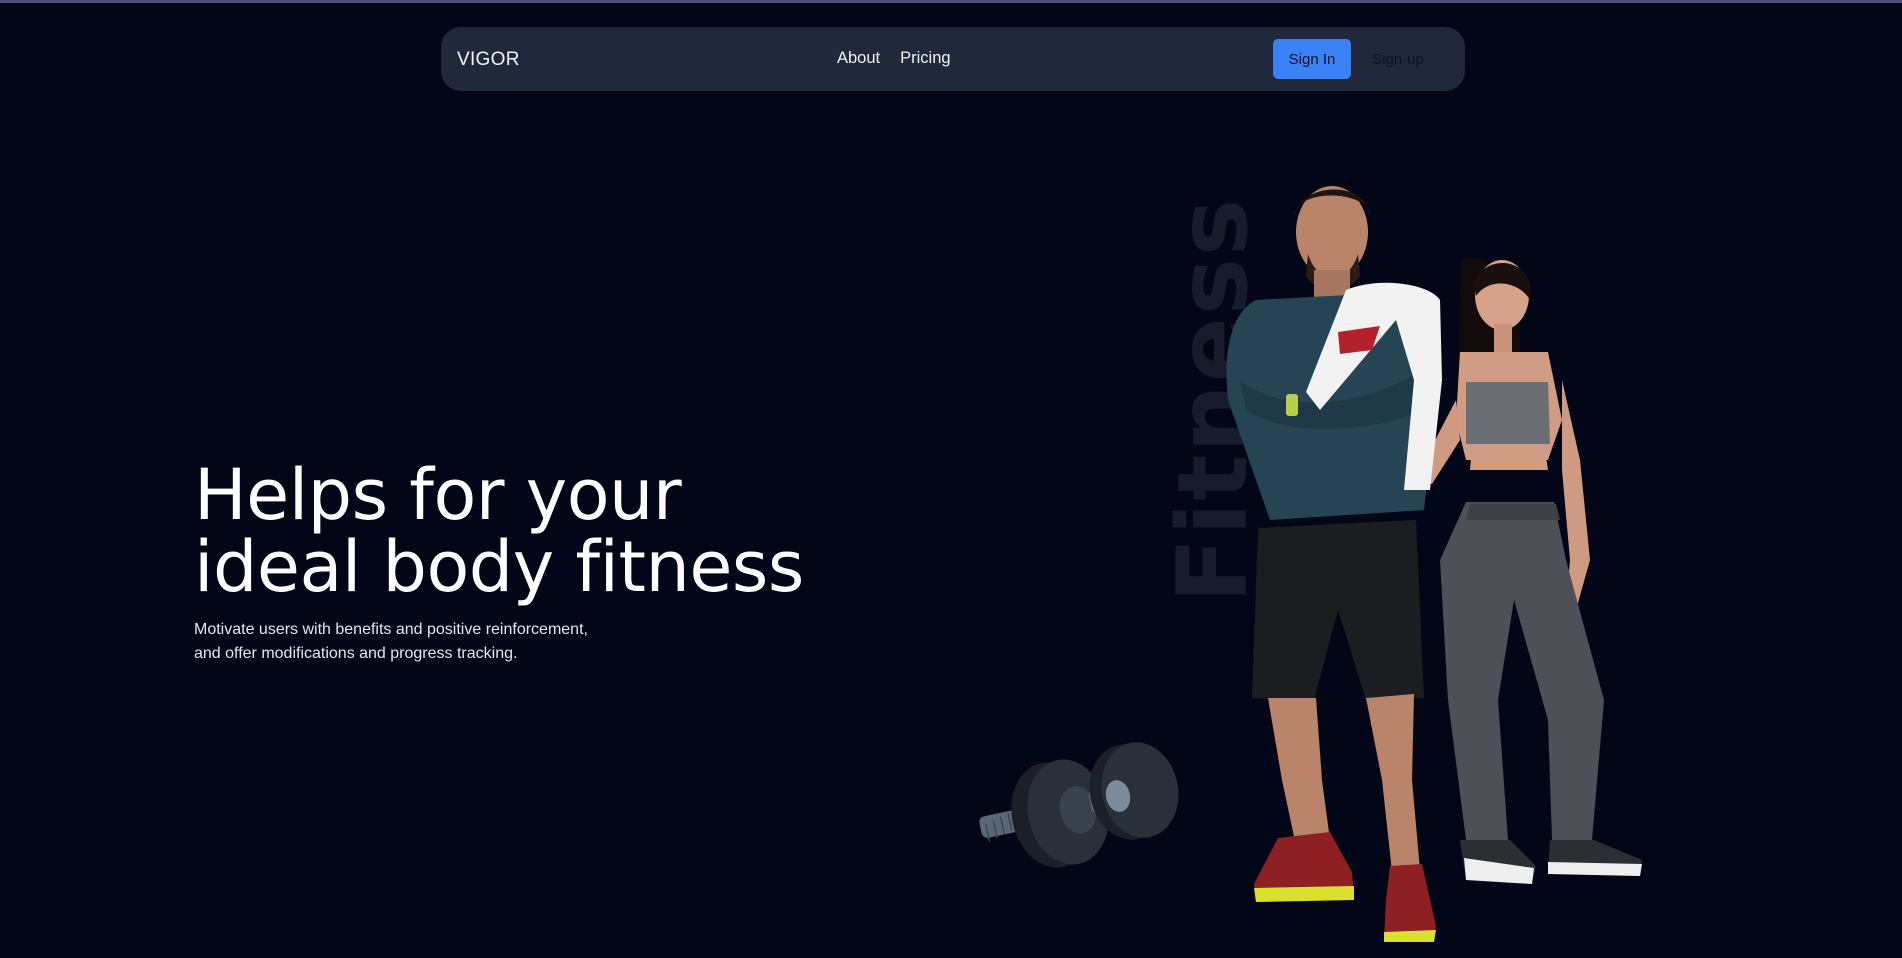 The width and height of the screenshot is (1902, 958). Describe the element at coordinates (1530, 570) in the screenshot. I see `woman-figure` at that location.